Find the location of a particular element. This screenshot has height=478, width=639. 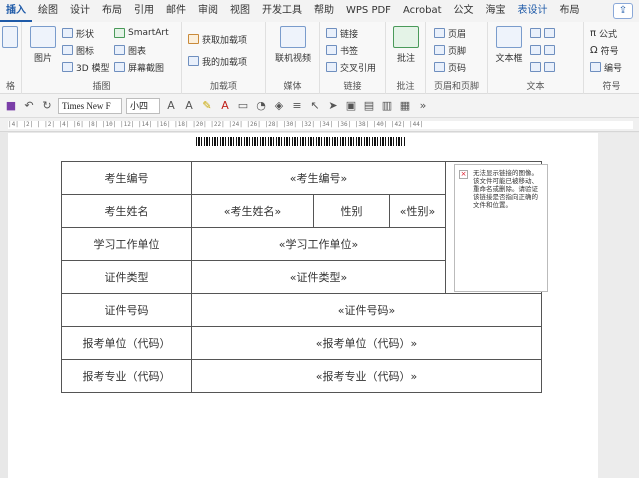

value-cell: «考生编号» is located at coordinates (318, 178).